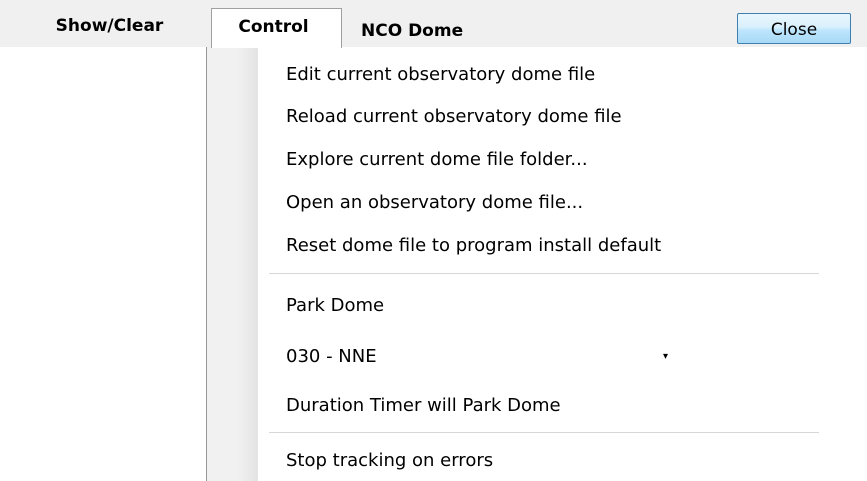 The height and width of the screenshot is (481, 867). I want to click on close-button: Close, so click(794, 28).